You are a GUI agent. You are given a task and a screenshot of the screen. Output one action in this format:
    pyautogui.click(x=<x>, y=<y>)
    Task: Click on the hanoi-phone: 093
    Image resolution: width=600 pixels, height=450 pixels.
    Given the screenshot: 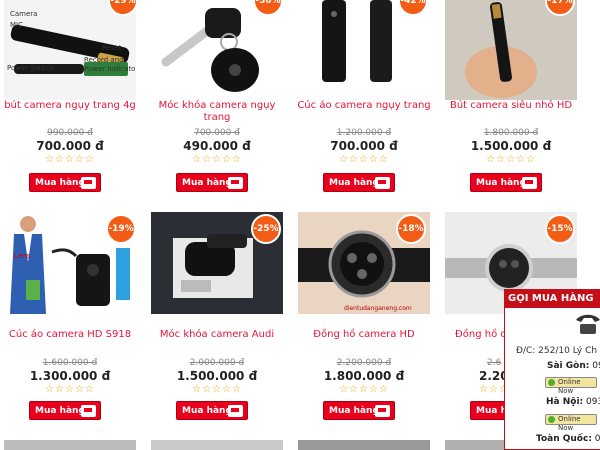 What is the action you would take?
    pyautogui.click(x=593, y=402)
    